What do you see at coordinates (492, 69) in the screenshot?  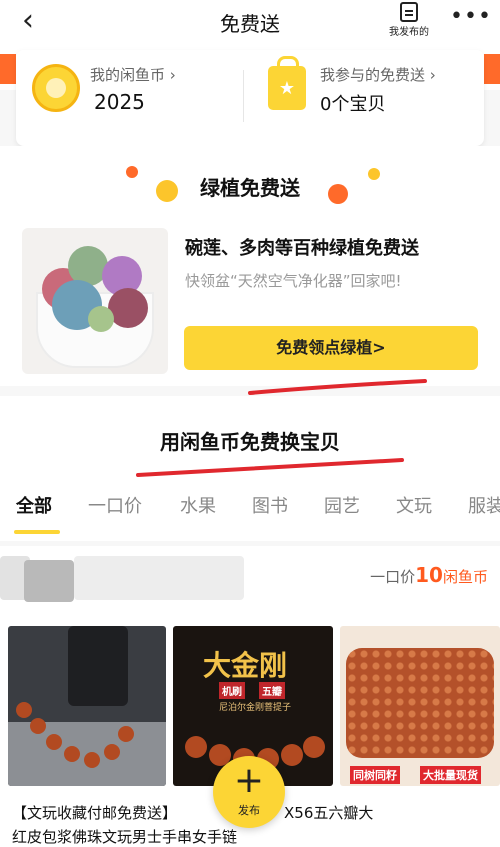 I see `strip-right` at bounding box center [492, 69].